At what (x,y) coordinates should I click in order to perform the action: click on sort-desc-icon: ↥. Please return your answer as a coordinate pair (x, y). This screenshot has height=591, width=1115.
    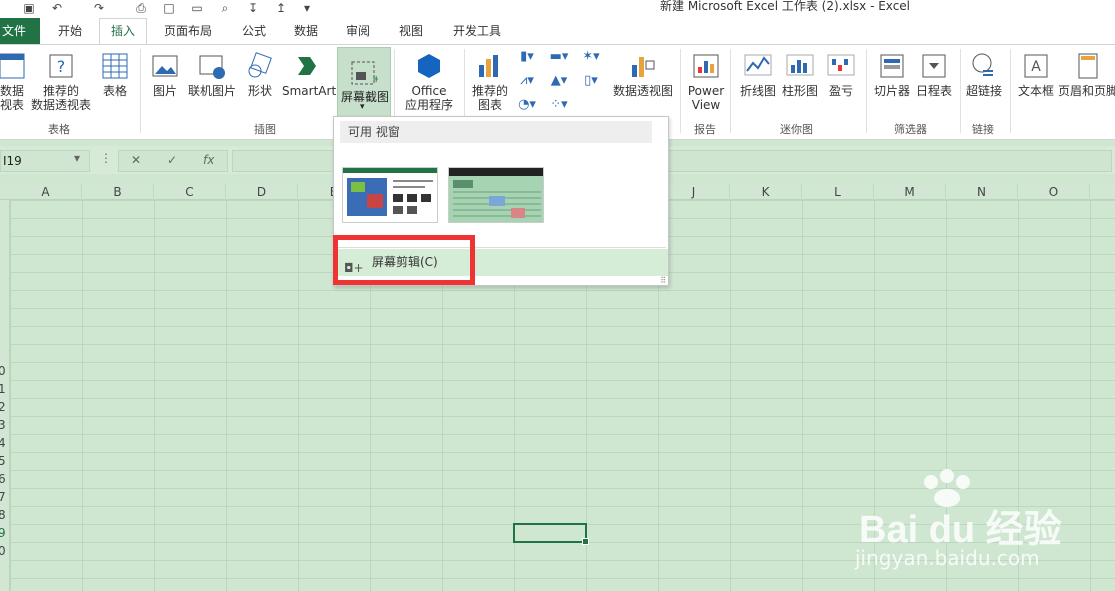
    Looking at the image, I should click on (281, 8).